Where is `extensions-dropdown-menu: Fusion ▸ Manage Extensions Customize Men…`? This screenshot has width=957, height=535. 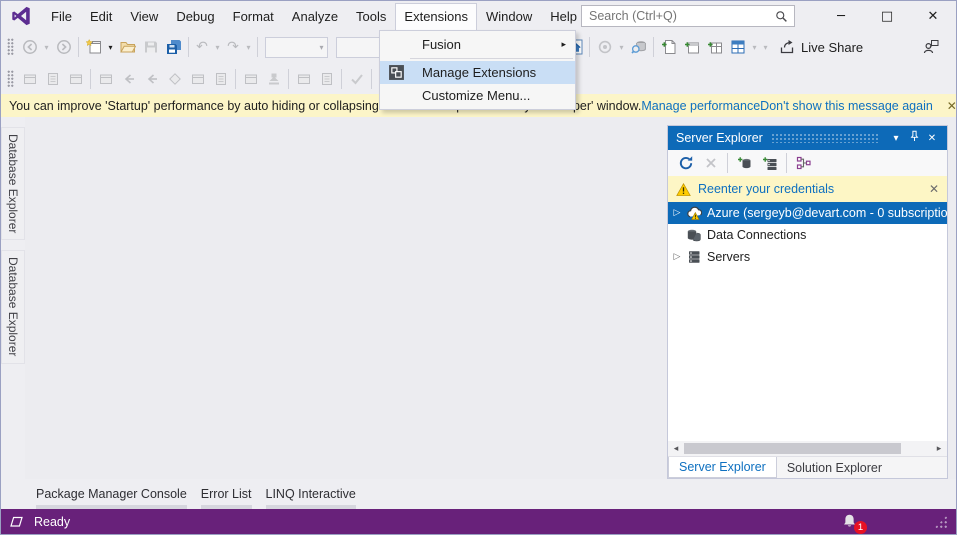 extensions-dropdown-menu: Fusion ▸ Manage Extensions Customize Men… is located at coordinates (477, 70).